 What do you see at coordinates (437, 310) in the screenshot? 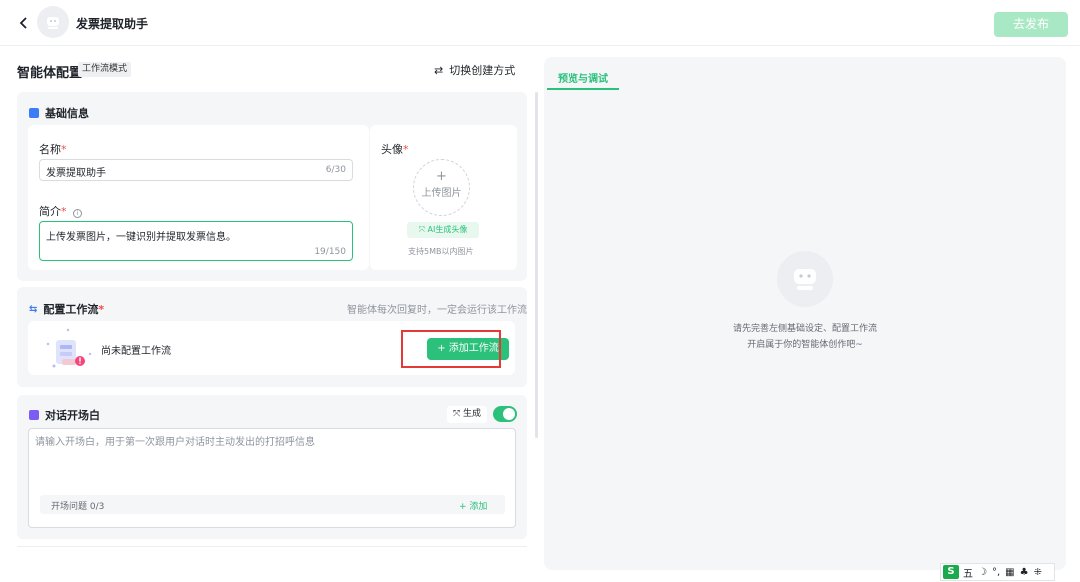
I see `workflow-tip: 智能体每次回复时，一定会运行该工作流` at bounding box center [437, 310].